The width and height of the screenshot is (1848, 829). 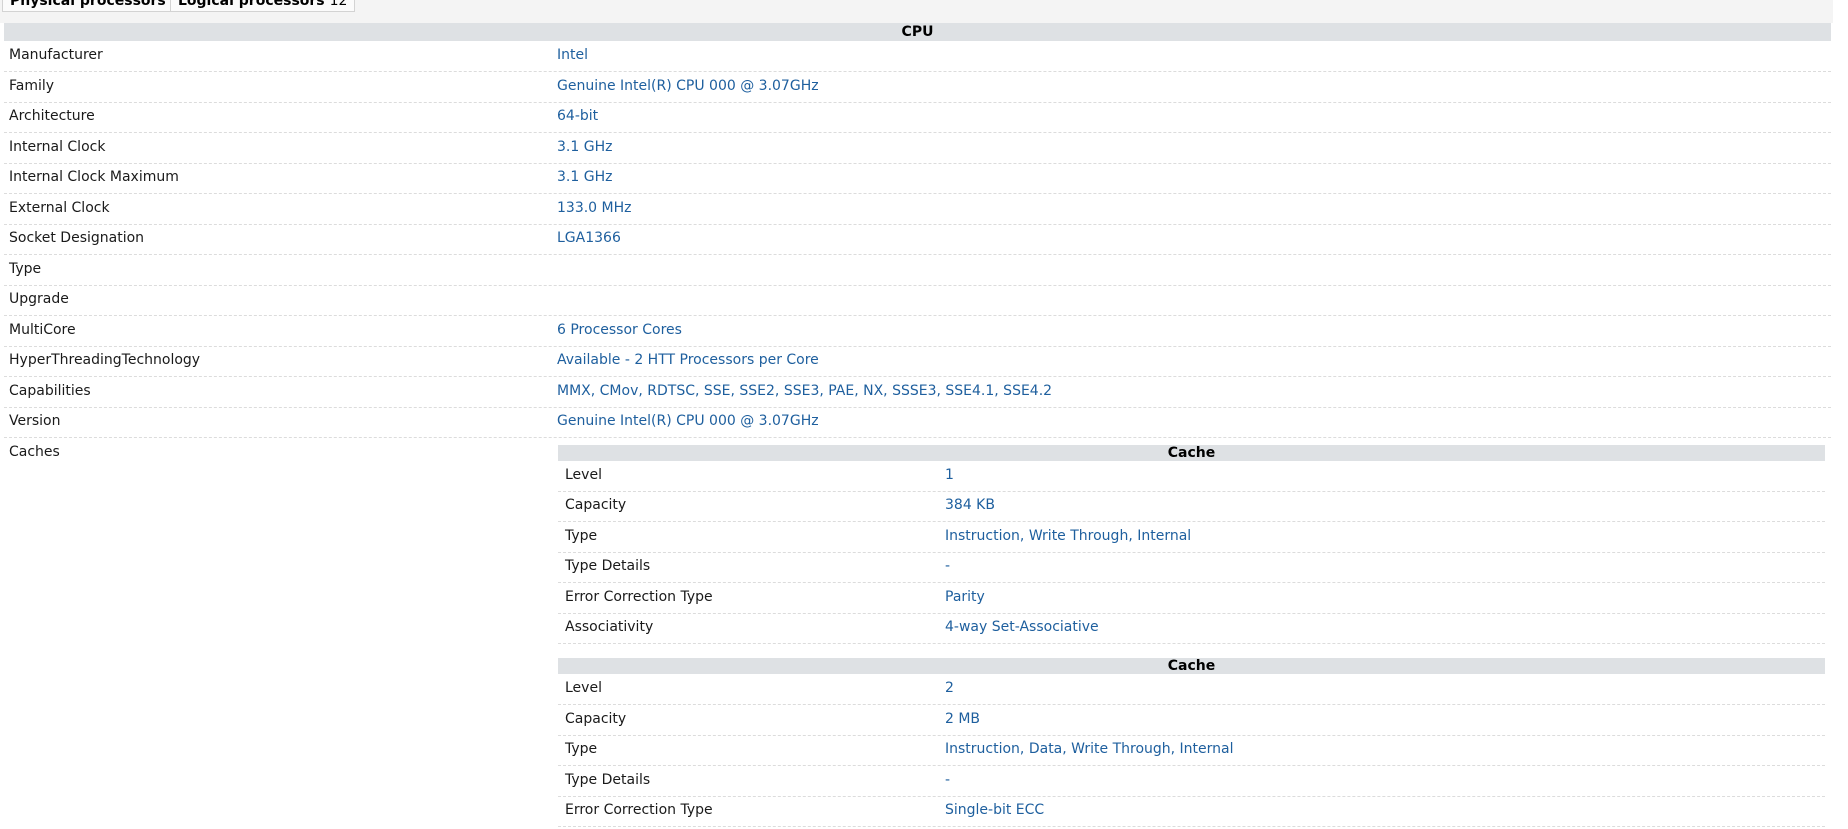 I want to click on row-value: LGA1366, so click(x=589, y=238).